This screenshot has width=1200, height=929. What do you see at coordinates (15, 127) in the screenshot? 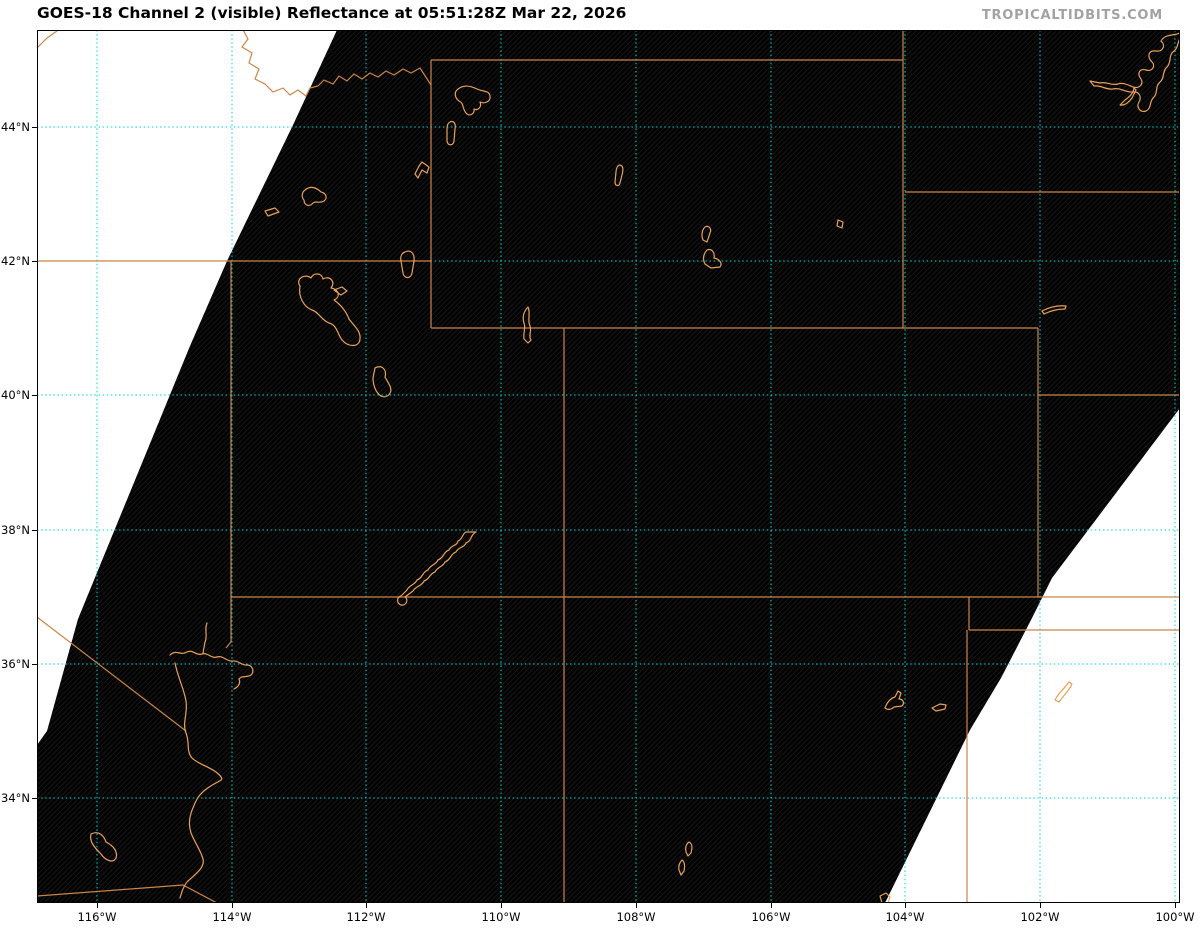
I see `lat-tick-label-44°N: 44°N` at bounding box center [15, 127].